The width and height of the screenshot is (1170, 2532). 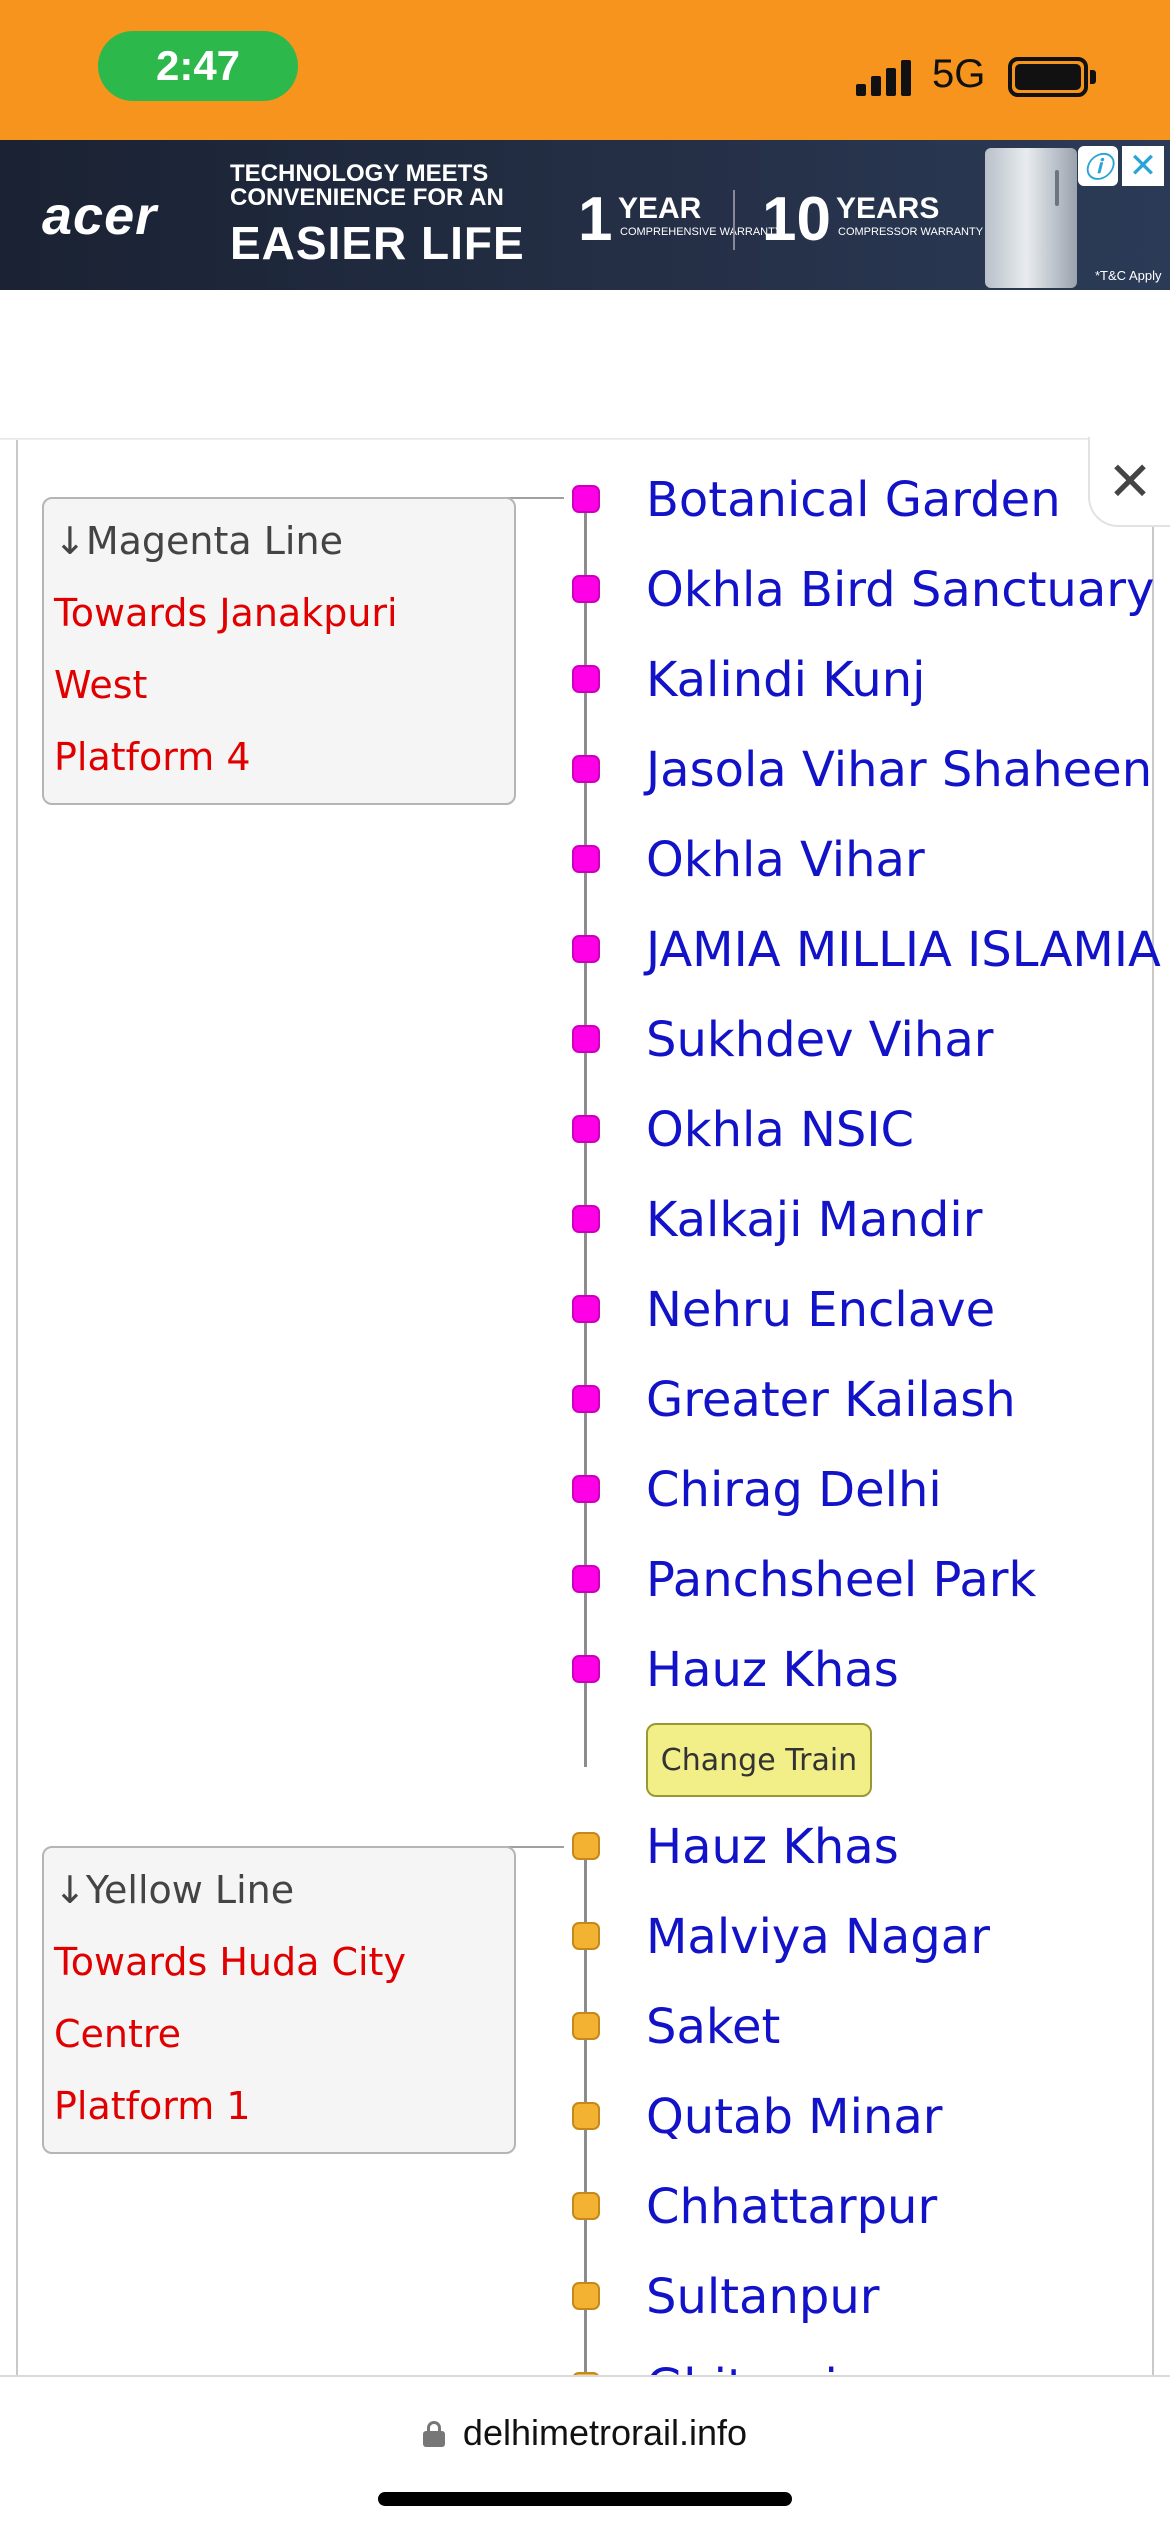 What do you see at coordinates (174, 1890) in the screenshot?
I see `line-name: ↓Yellow Line` at bounding box center [174, 1890].